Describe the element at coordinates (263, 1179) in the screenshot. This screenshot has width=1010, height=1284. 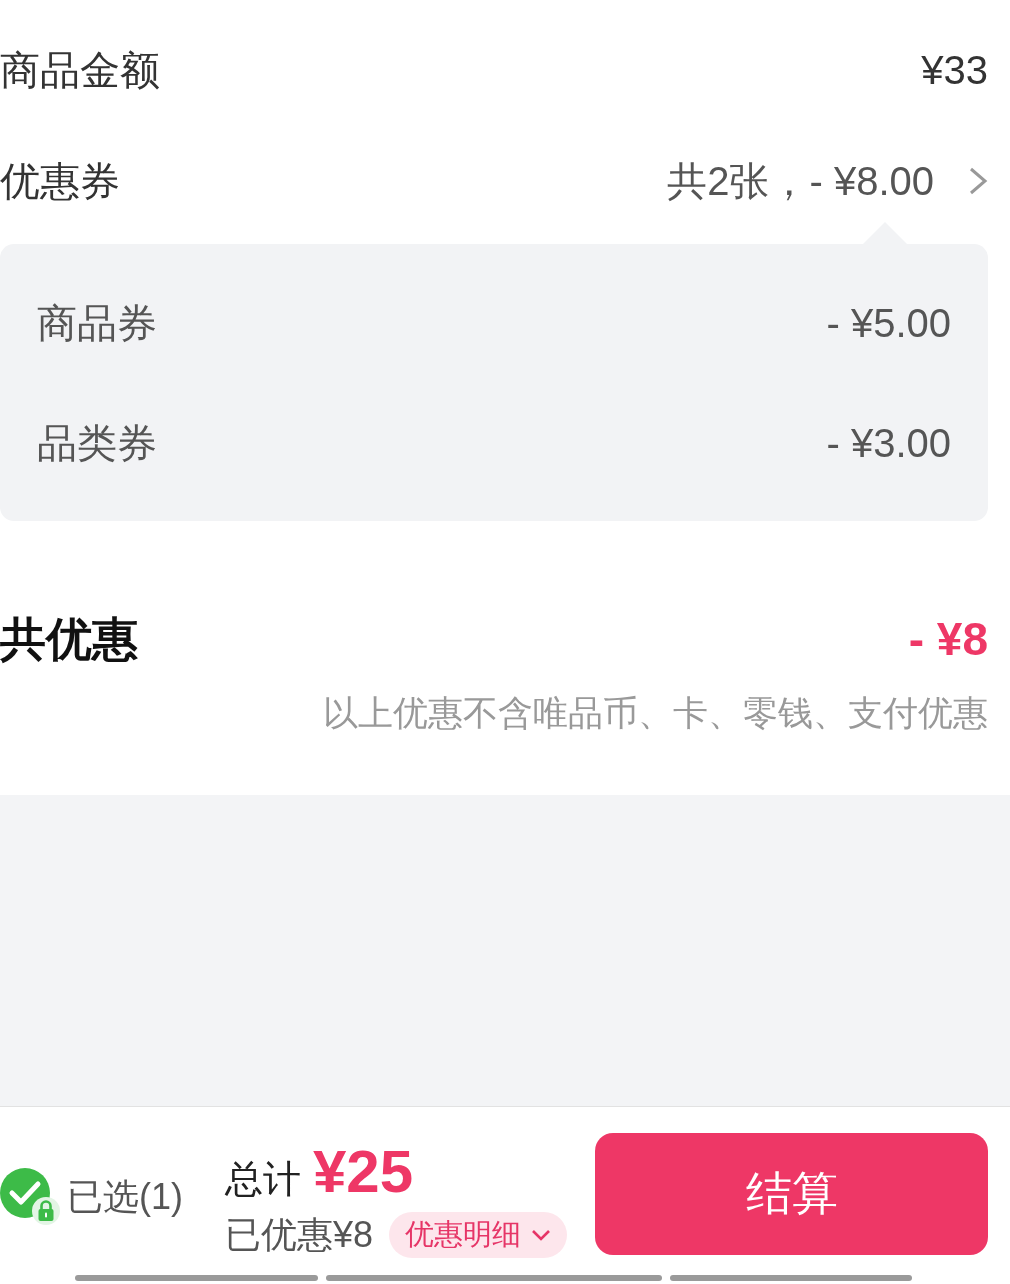
I see `total-label: 总计` at that location.